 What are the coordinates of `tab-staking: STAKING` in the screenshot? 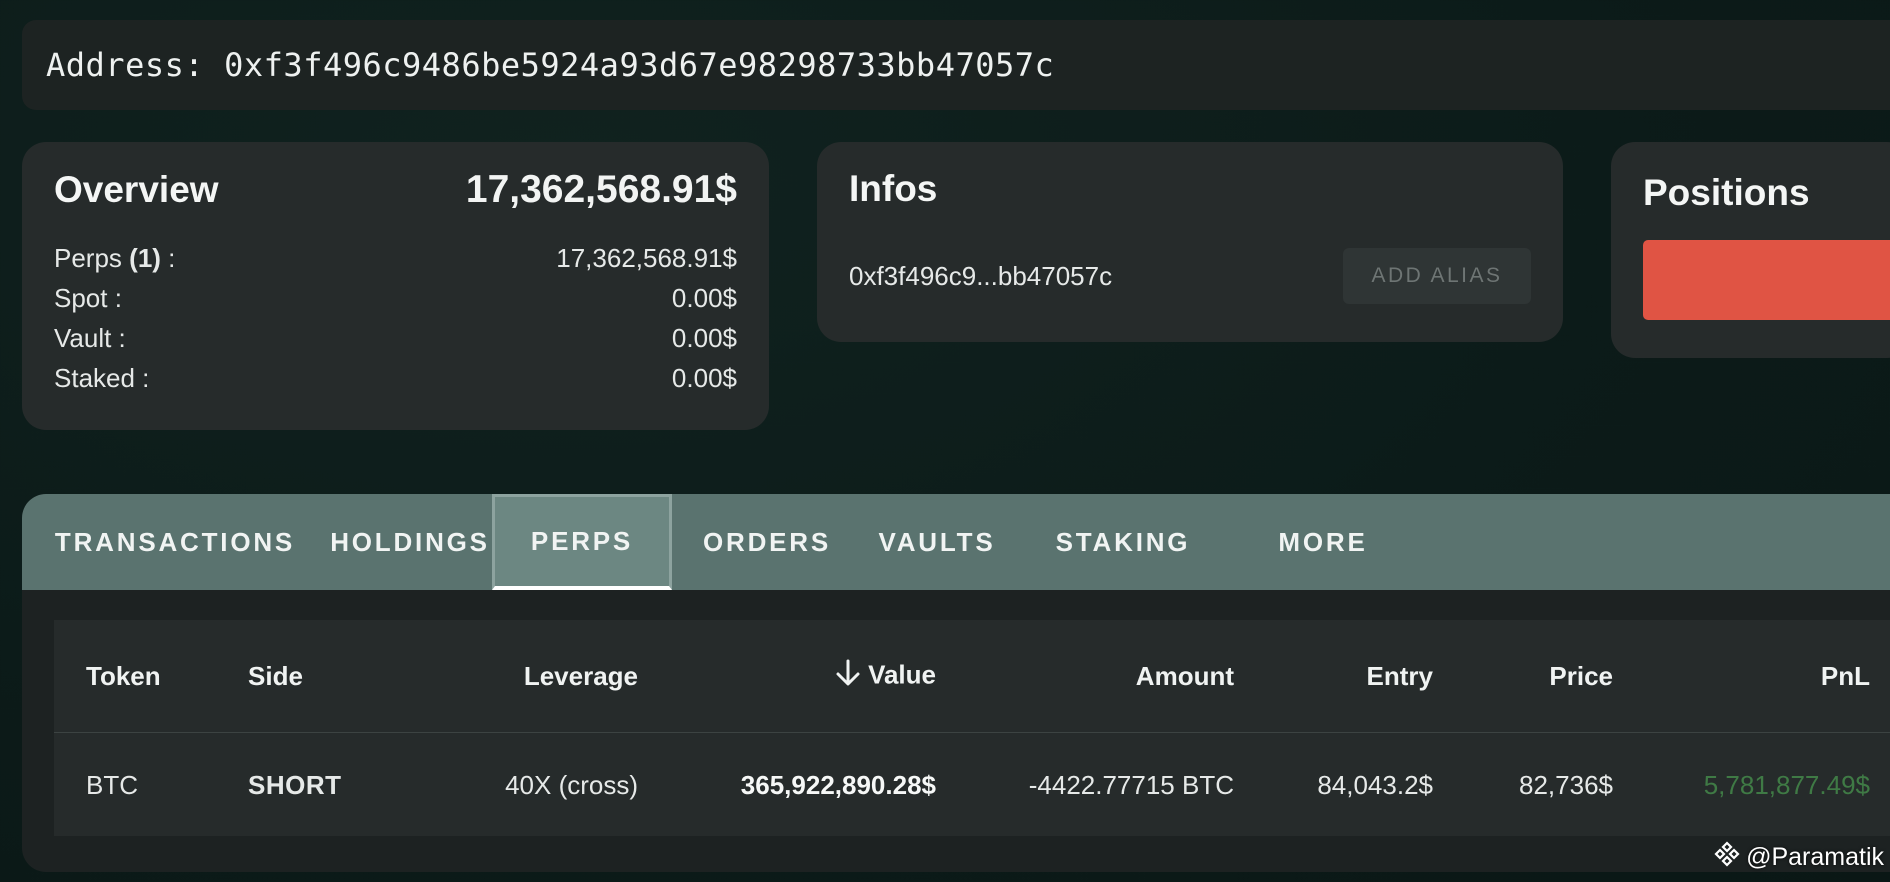 It's located at (1123, 542).